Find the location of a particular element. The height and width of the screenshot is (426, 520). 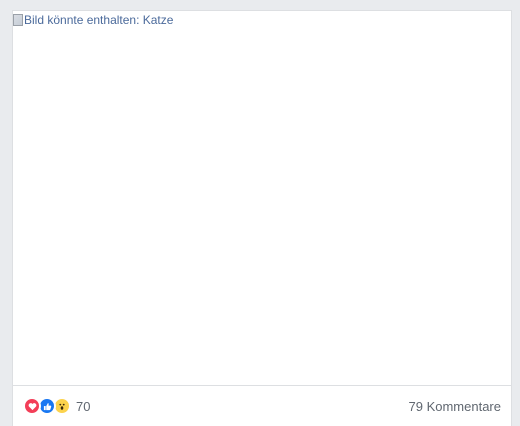

reaction-count: 70 is located at coordinates (83, 406).